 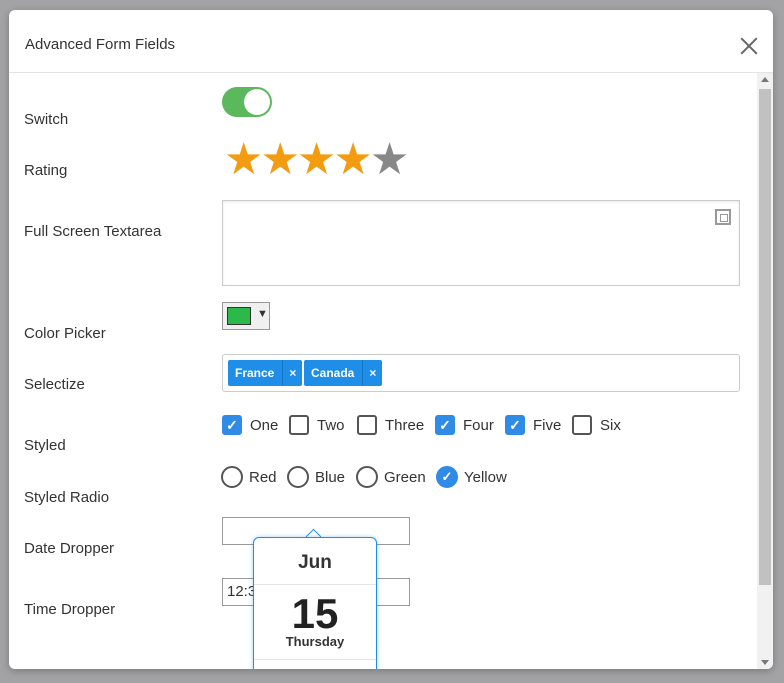 What do you see at coordinates (264, 425) in the screenshot?
I see `checkbox-label: One` at bounding box center [264, 425].